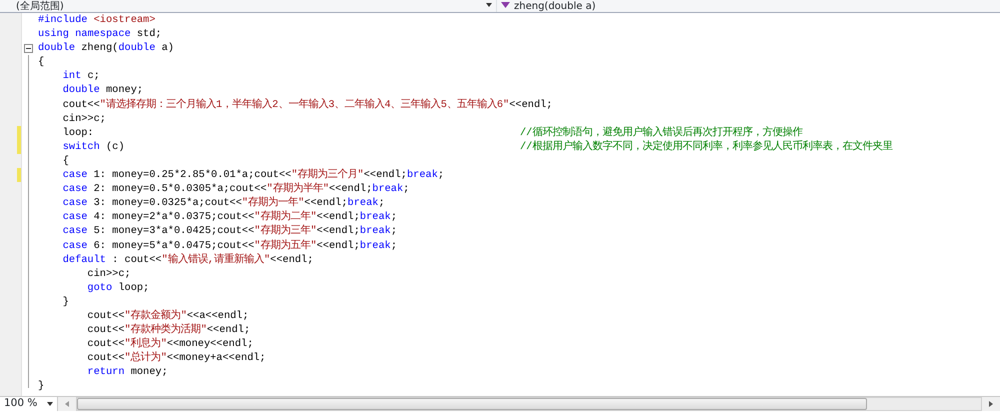 This screenshot has height=412, width=1000. I want to click on code-line: return money;, so click(127, 372).